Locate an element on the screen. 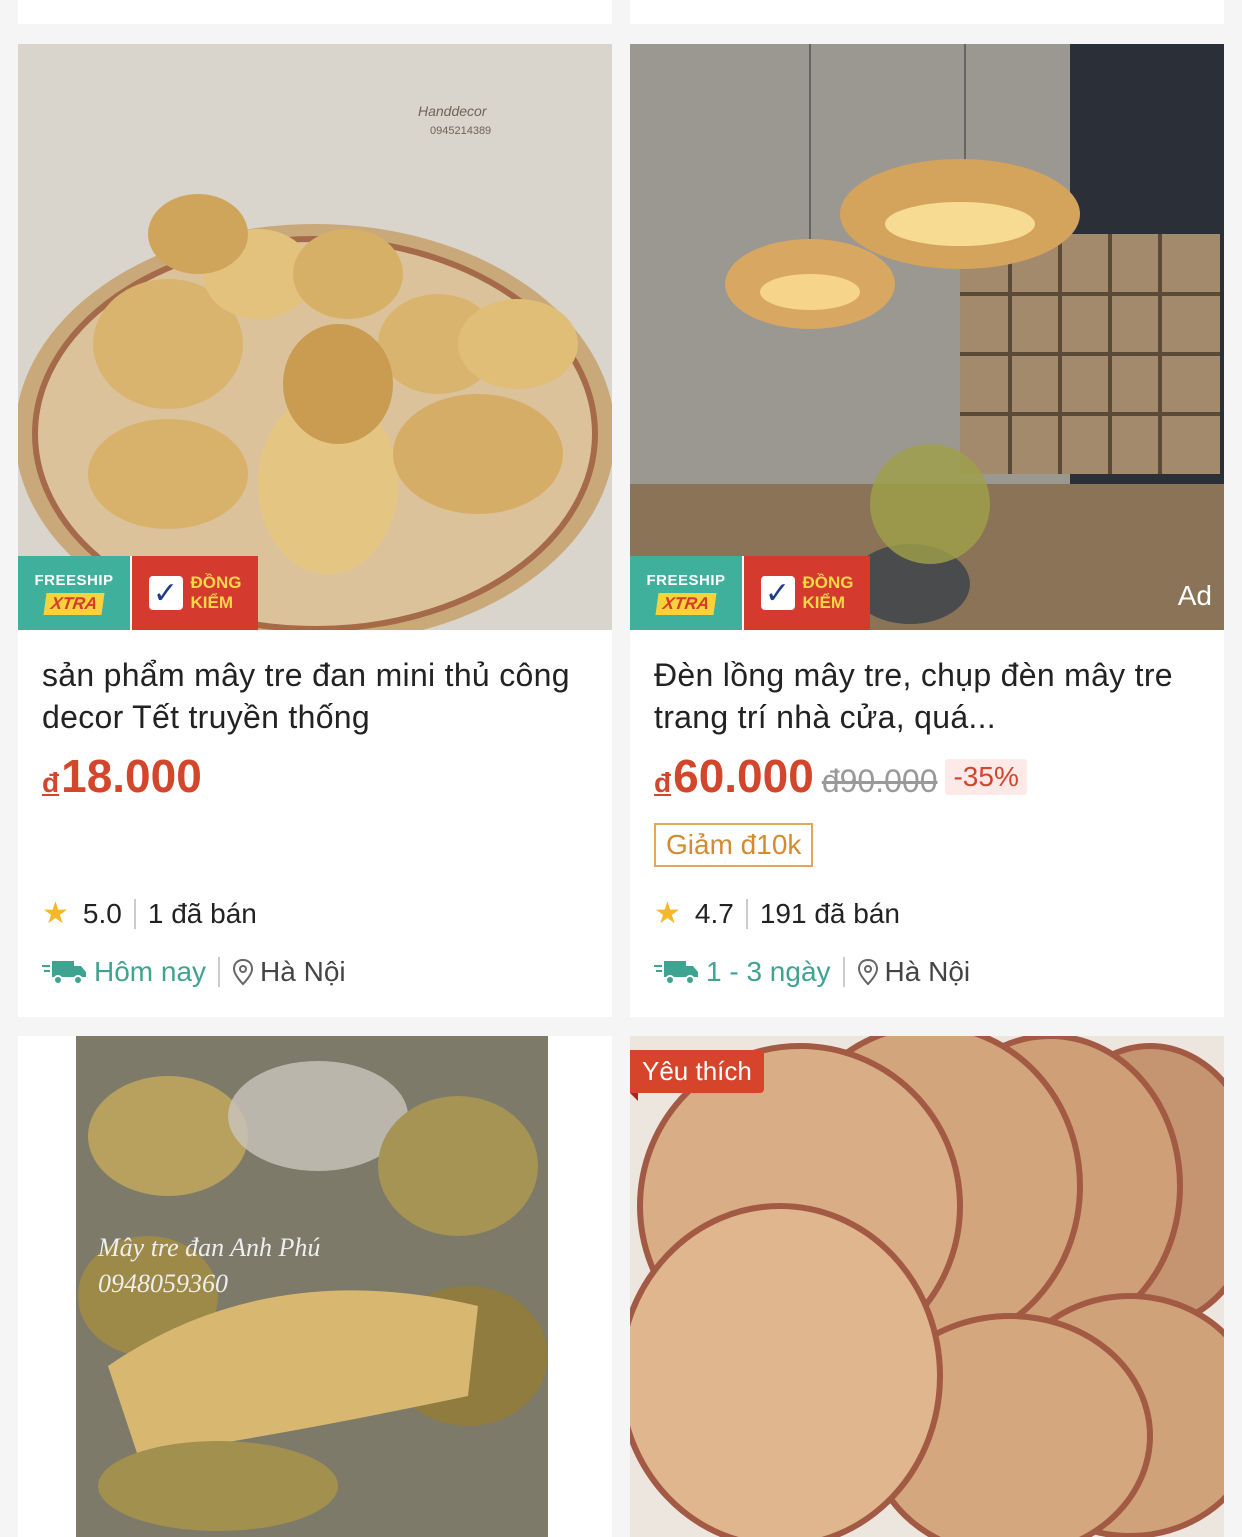 The image size is (1242, 1537). rating-row: ★ 4.7 191 đã bán is located at coordinates (777, 913).